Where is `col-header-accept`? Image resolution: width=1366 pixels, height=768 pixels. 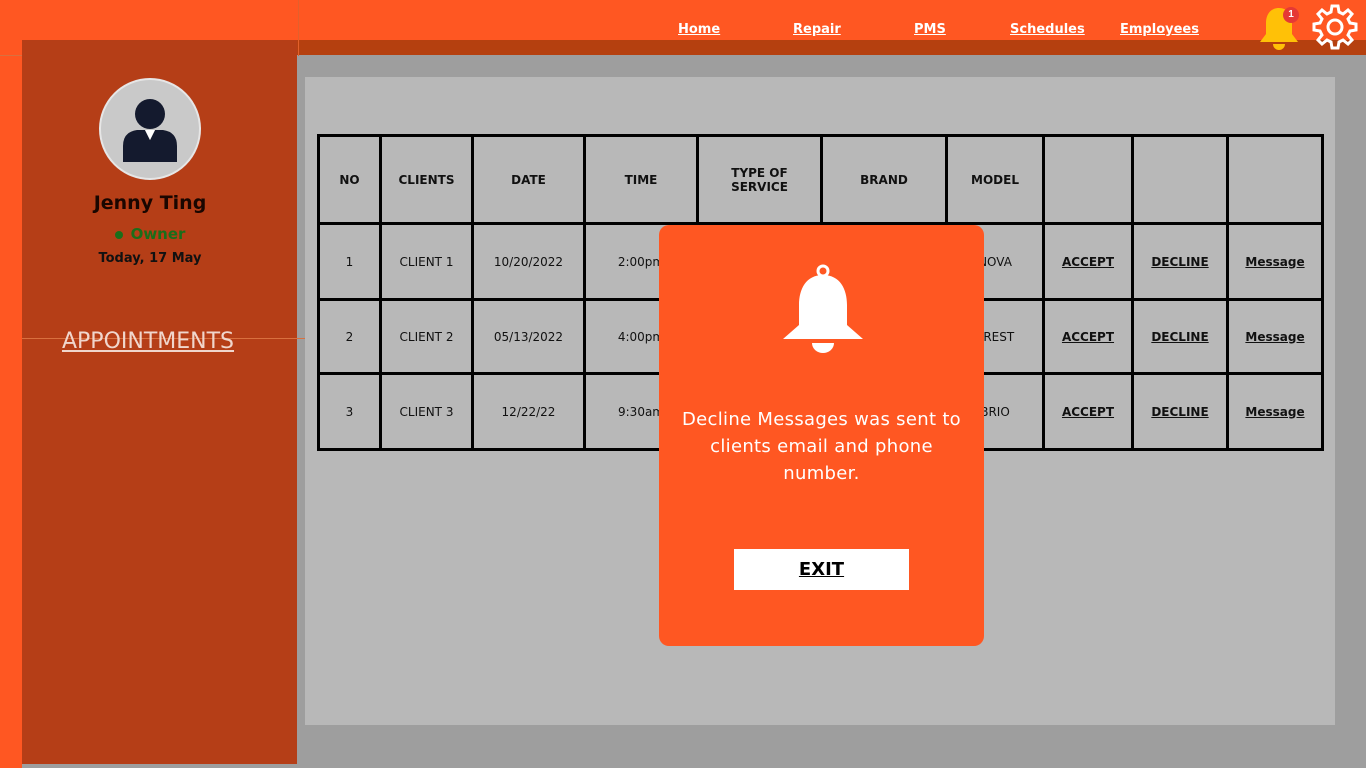
col-header-accept is located at coordinates (1088, 179).